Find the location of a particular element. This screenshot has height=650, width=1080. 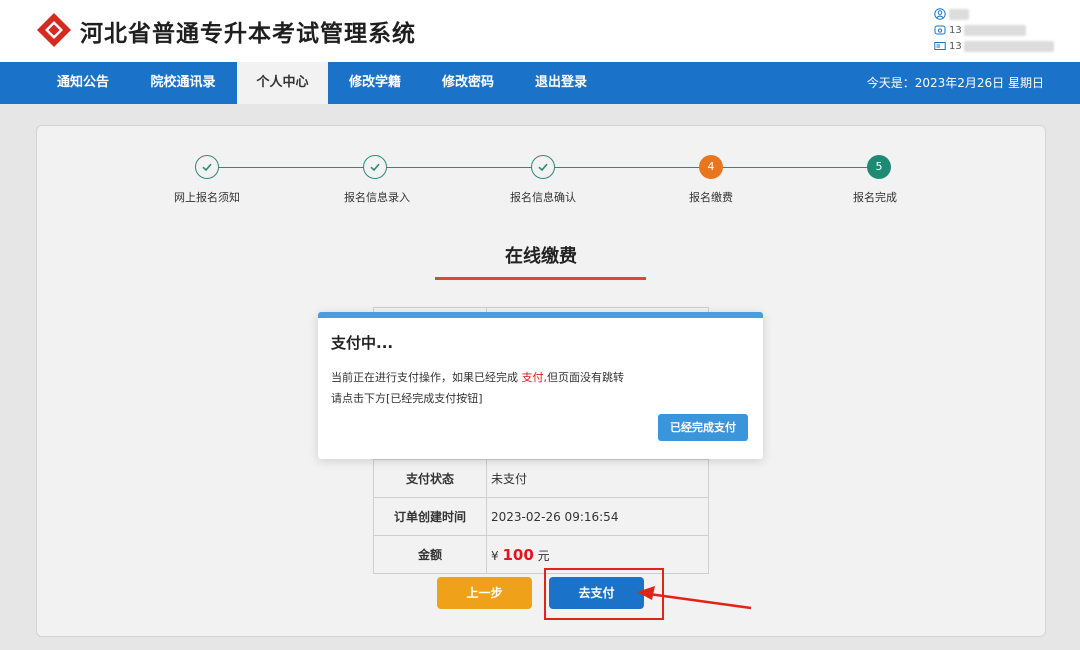

nav-item-change-password: 修改密码 is located at coordinates (468, 83).